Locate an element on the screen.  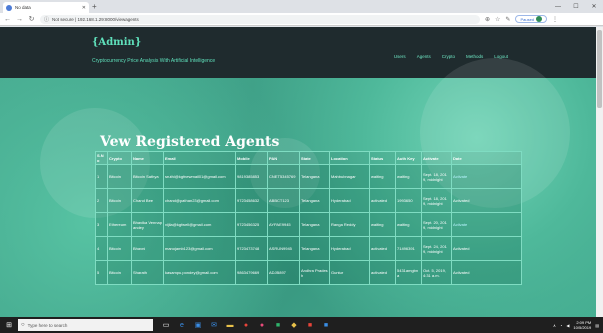
cell-date: Oct. 5, 2019, 4:31 a.m. is located at coordinates (436, 272).